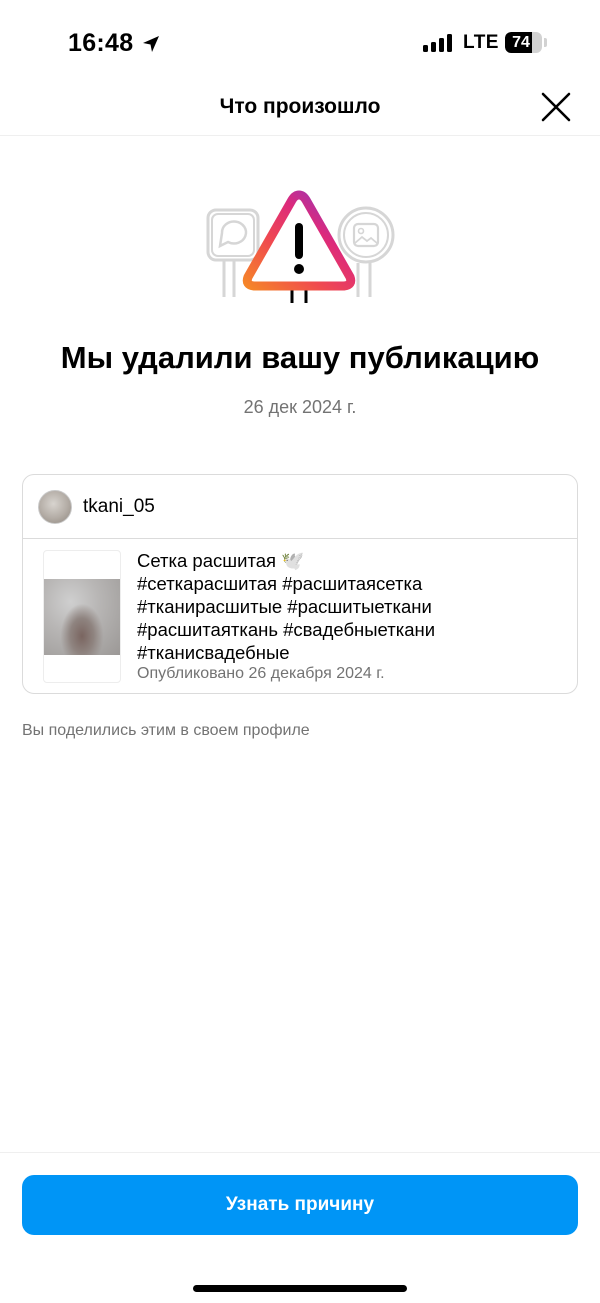  What do you see at coordinates (300, 357) in the screenshot?
I see `headline: Мы удалили вашу публикацию` at bounding box center [300, 357].